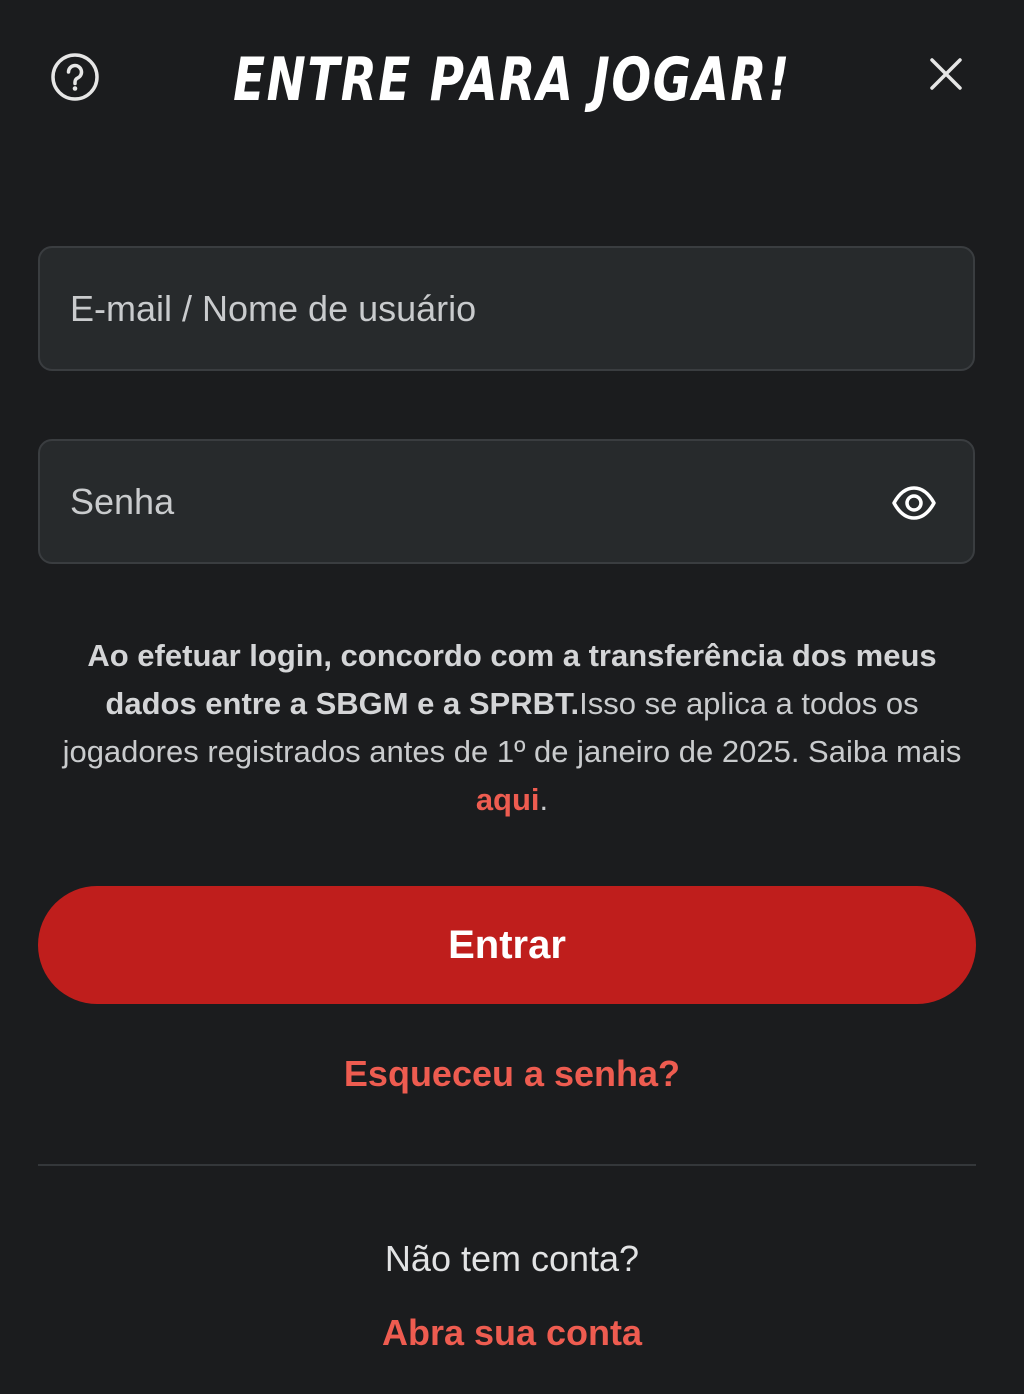 The width and height of the screenshot is (1024, 1394). I want to click on forgot-password-link: Esqueceu a senha?, so click(512, 1074).